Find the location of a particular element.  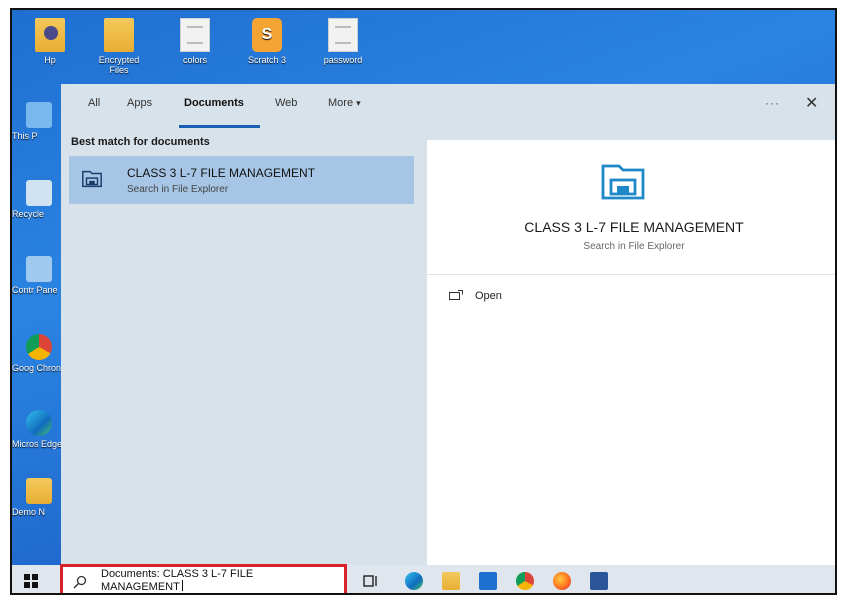

search-query-text: Documents: CLASS 3 L-7 FILE MANAGEMENT is located at coordinates (221, 580).